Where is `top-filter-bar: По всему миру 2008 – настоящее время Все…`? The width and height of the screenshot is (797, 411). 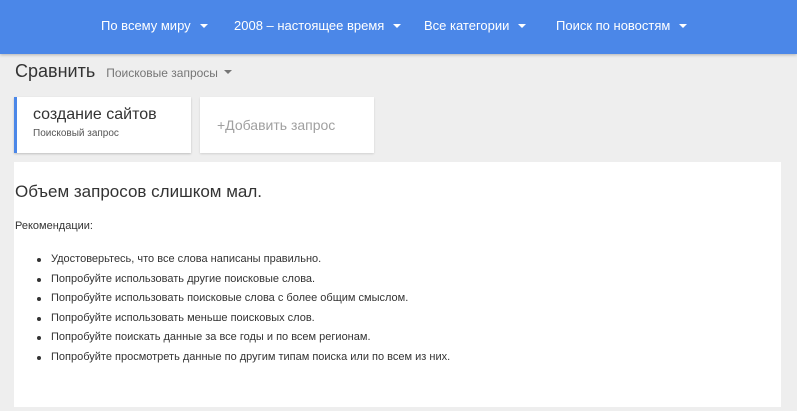 top-filter-bar: По всему миру 2008 – настоящее время Все… is located at coordinates (398, 27).